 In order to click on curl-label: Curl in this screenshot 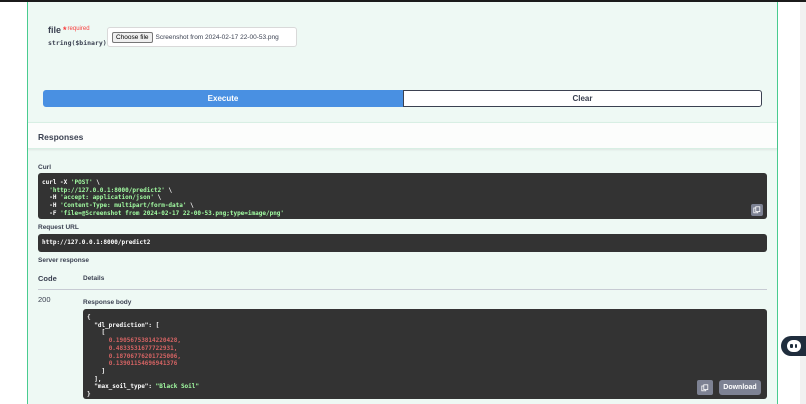, I will do `click(44, 167)`.